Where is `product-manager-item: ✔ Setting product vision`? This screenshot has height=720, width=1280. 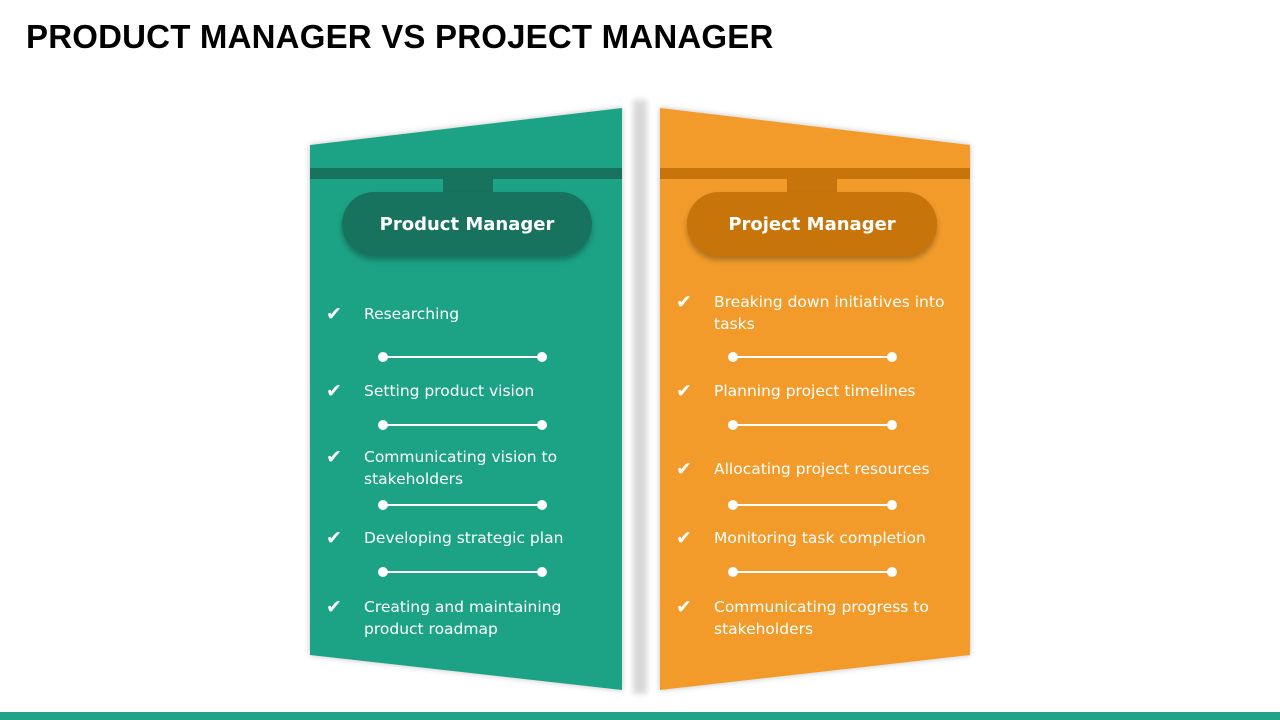 product-manager-item: ✔ Setting product vision is located at coordinates (465, 391).